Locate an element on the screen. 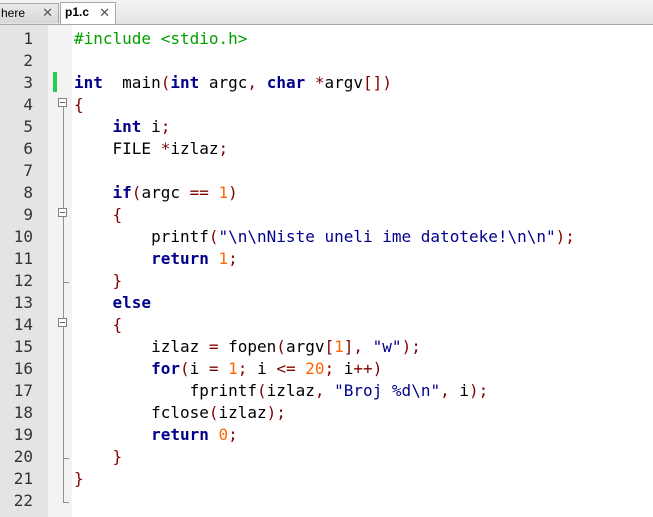 The width and height of the screenshot is (653, 517). code-token: , is located at coordinates (252, 82).